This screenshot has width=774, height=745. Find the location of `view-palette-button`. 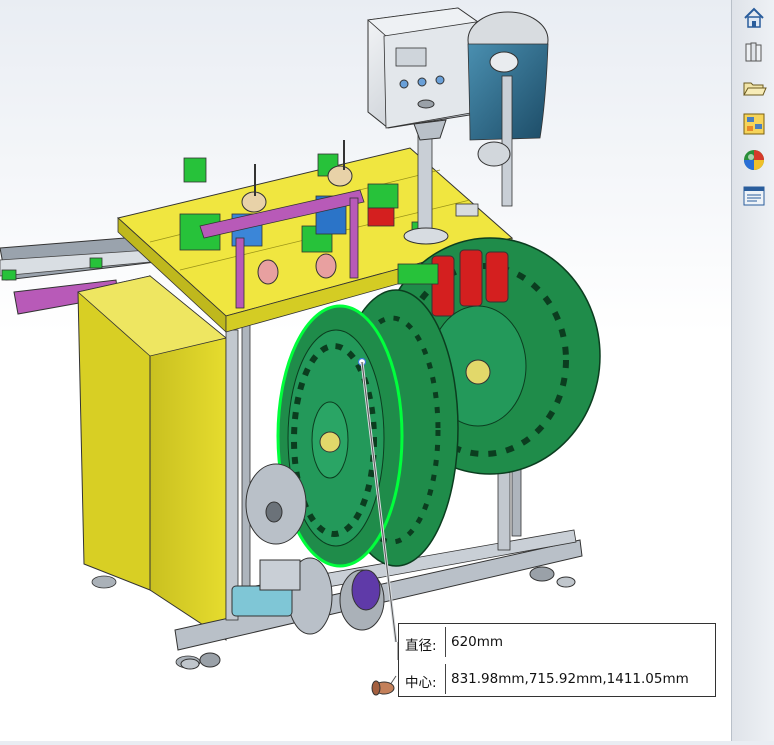

view-palette-button is located at coordinates (753, 123).